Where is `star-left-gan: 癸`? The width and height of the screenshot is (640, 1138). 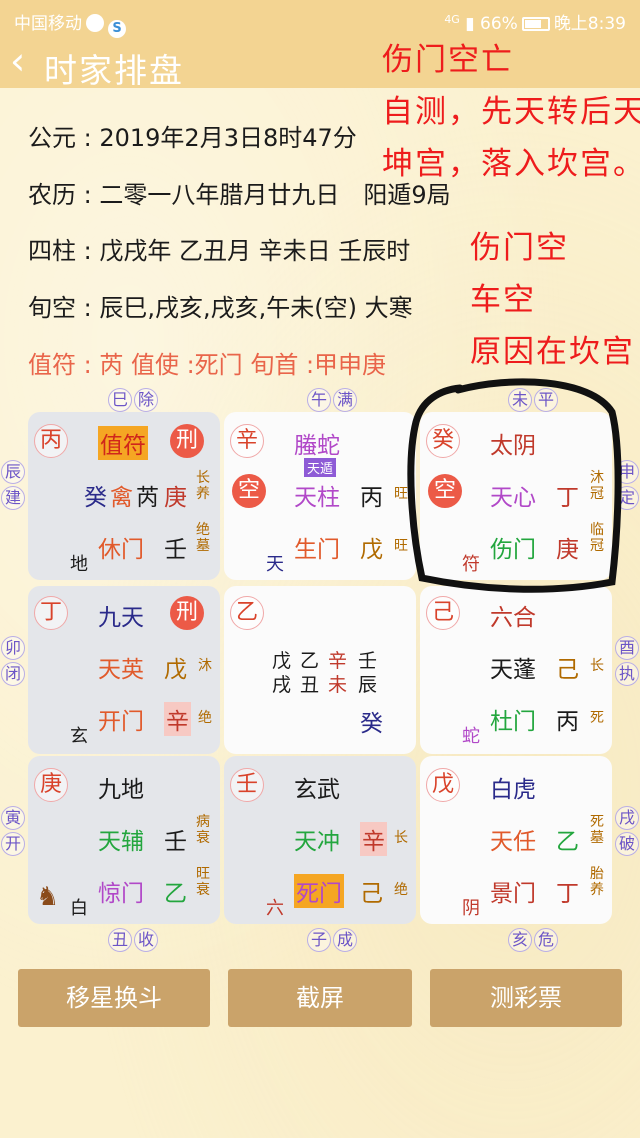
star-left-gan: 癸 is located at coordinates (95, 498).